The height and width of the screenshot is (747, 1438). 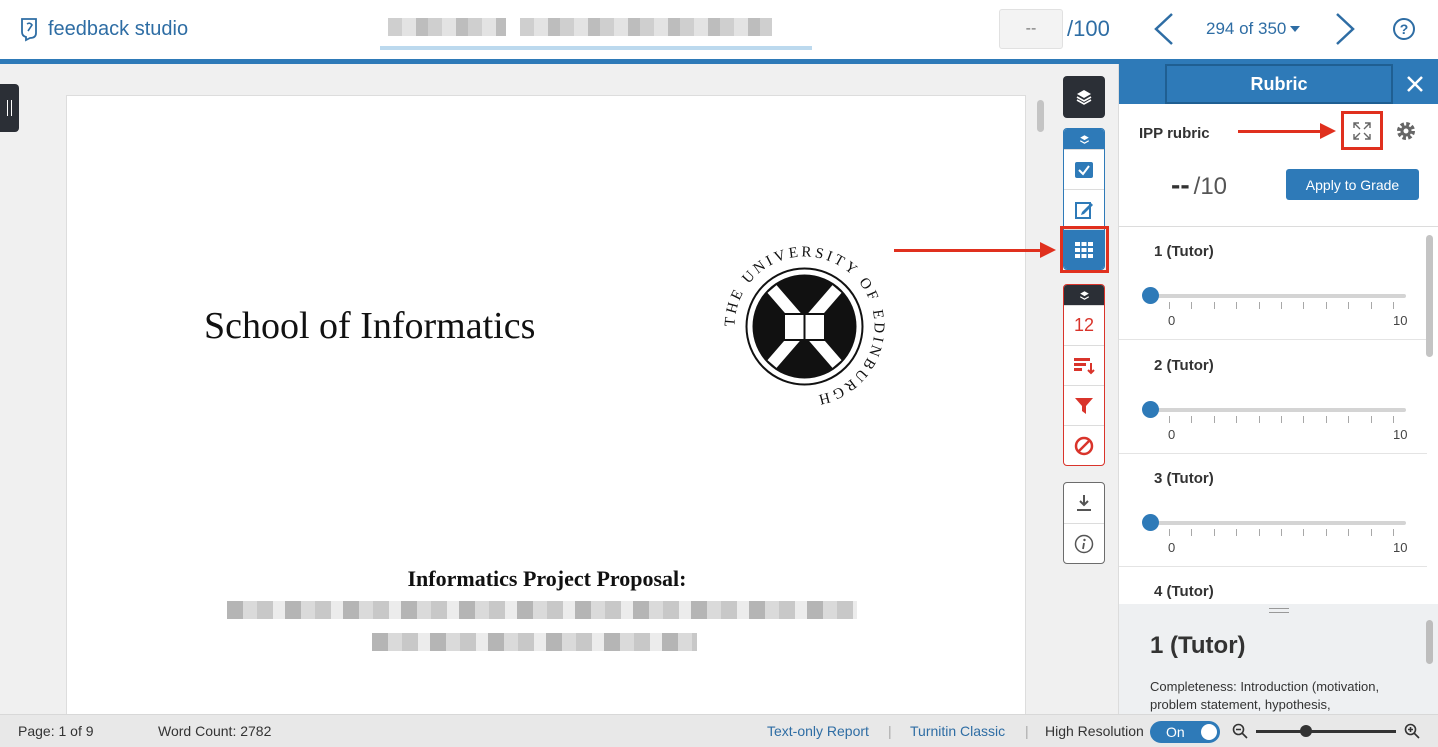 I want to click on redacted-assignment-title, so click(x=646, y=27).